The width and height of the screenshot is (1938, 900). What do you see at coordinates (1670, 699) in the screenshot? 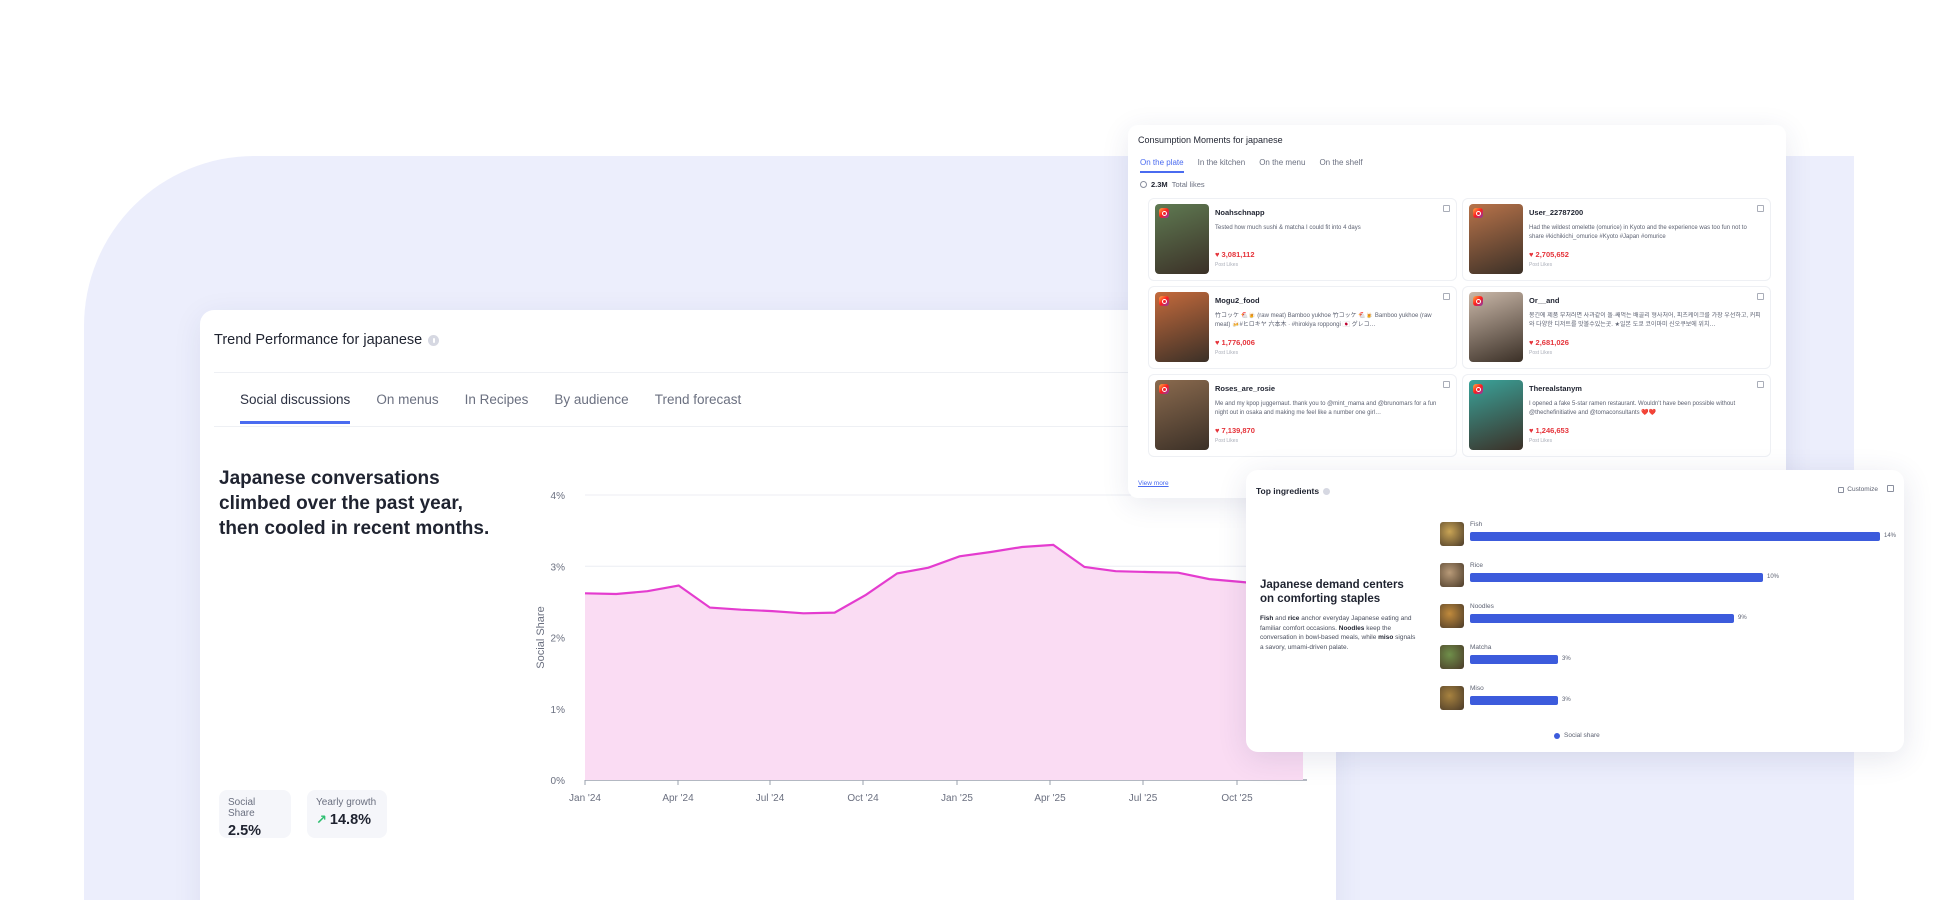
I see `ingredient-row: Miso 3%` at bounding box center [1670, 699].